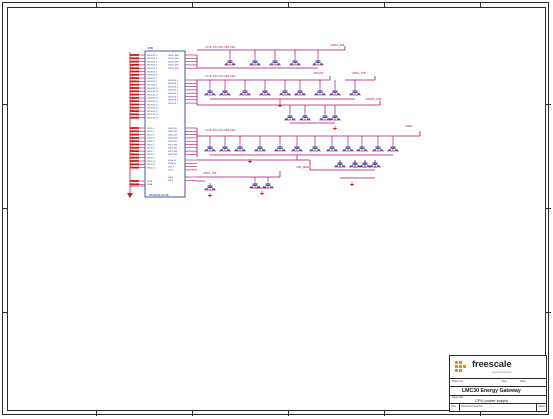 The height and width of the screenshot is (419, 553). Describe the element at coordinates (152, 56) in the screenshot. I see `ic-pin-label: VDDIO33_0` at that location.